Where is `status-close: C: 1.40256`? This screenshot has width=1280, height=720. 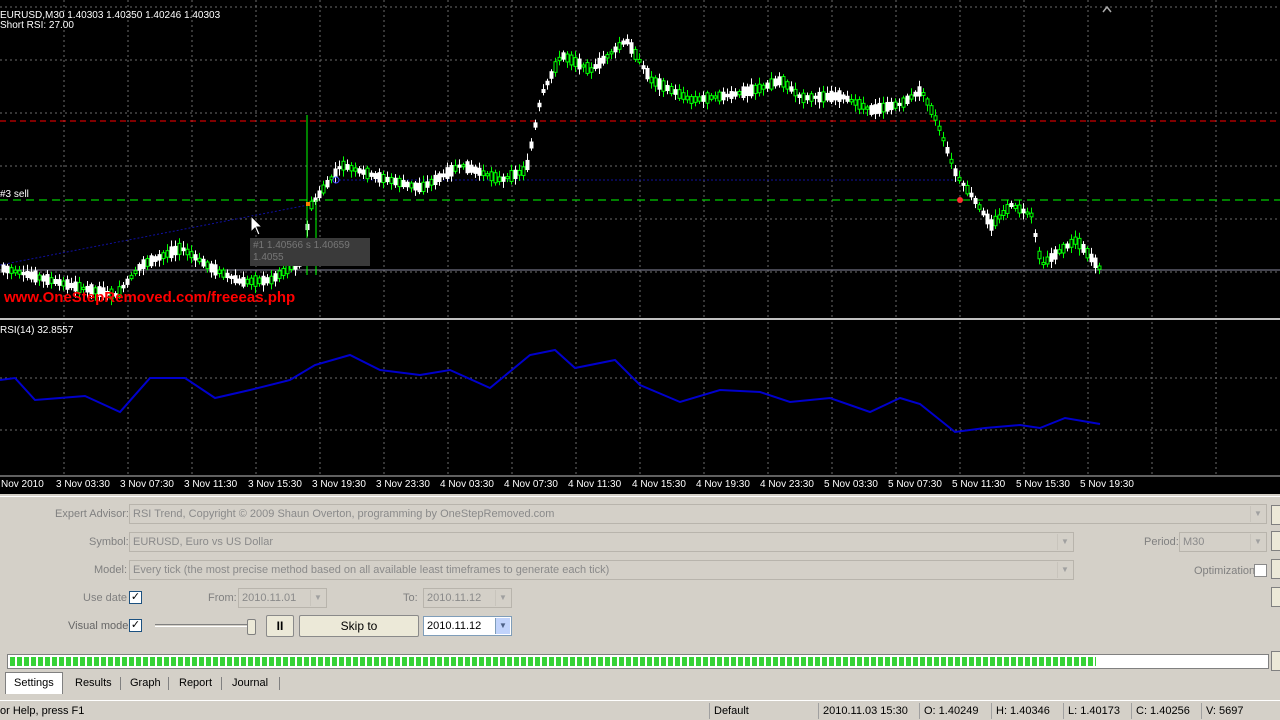 status-close: C: 1.40256 is located at coordinates (1160, 711).